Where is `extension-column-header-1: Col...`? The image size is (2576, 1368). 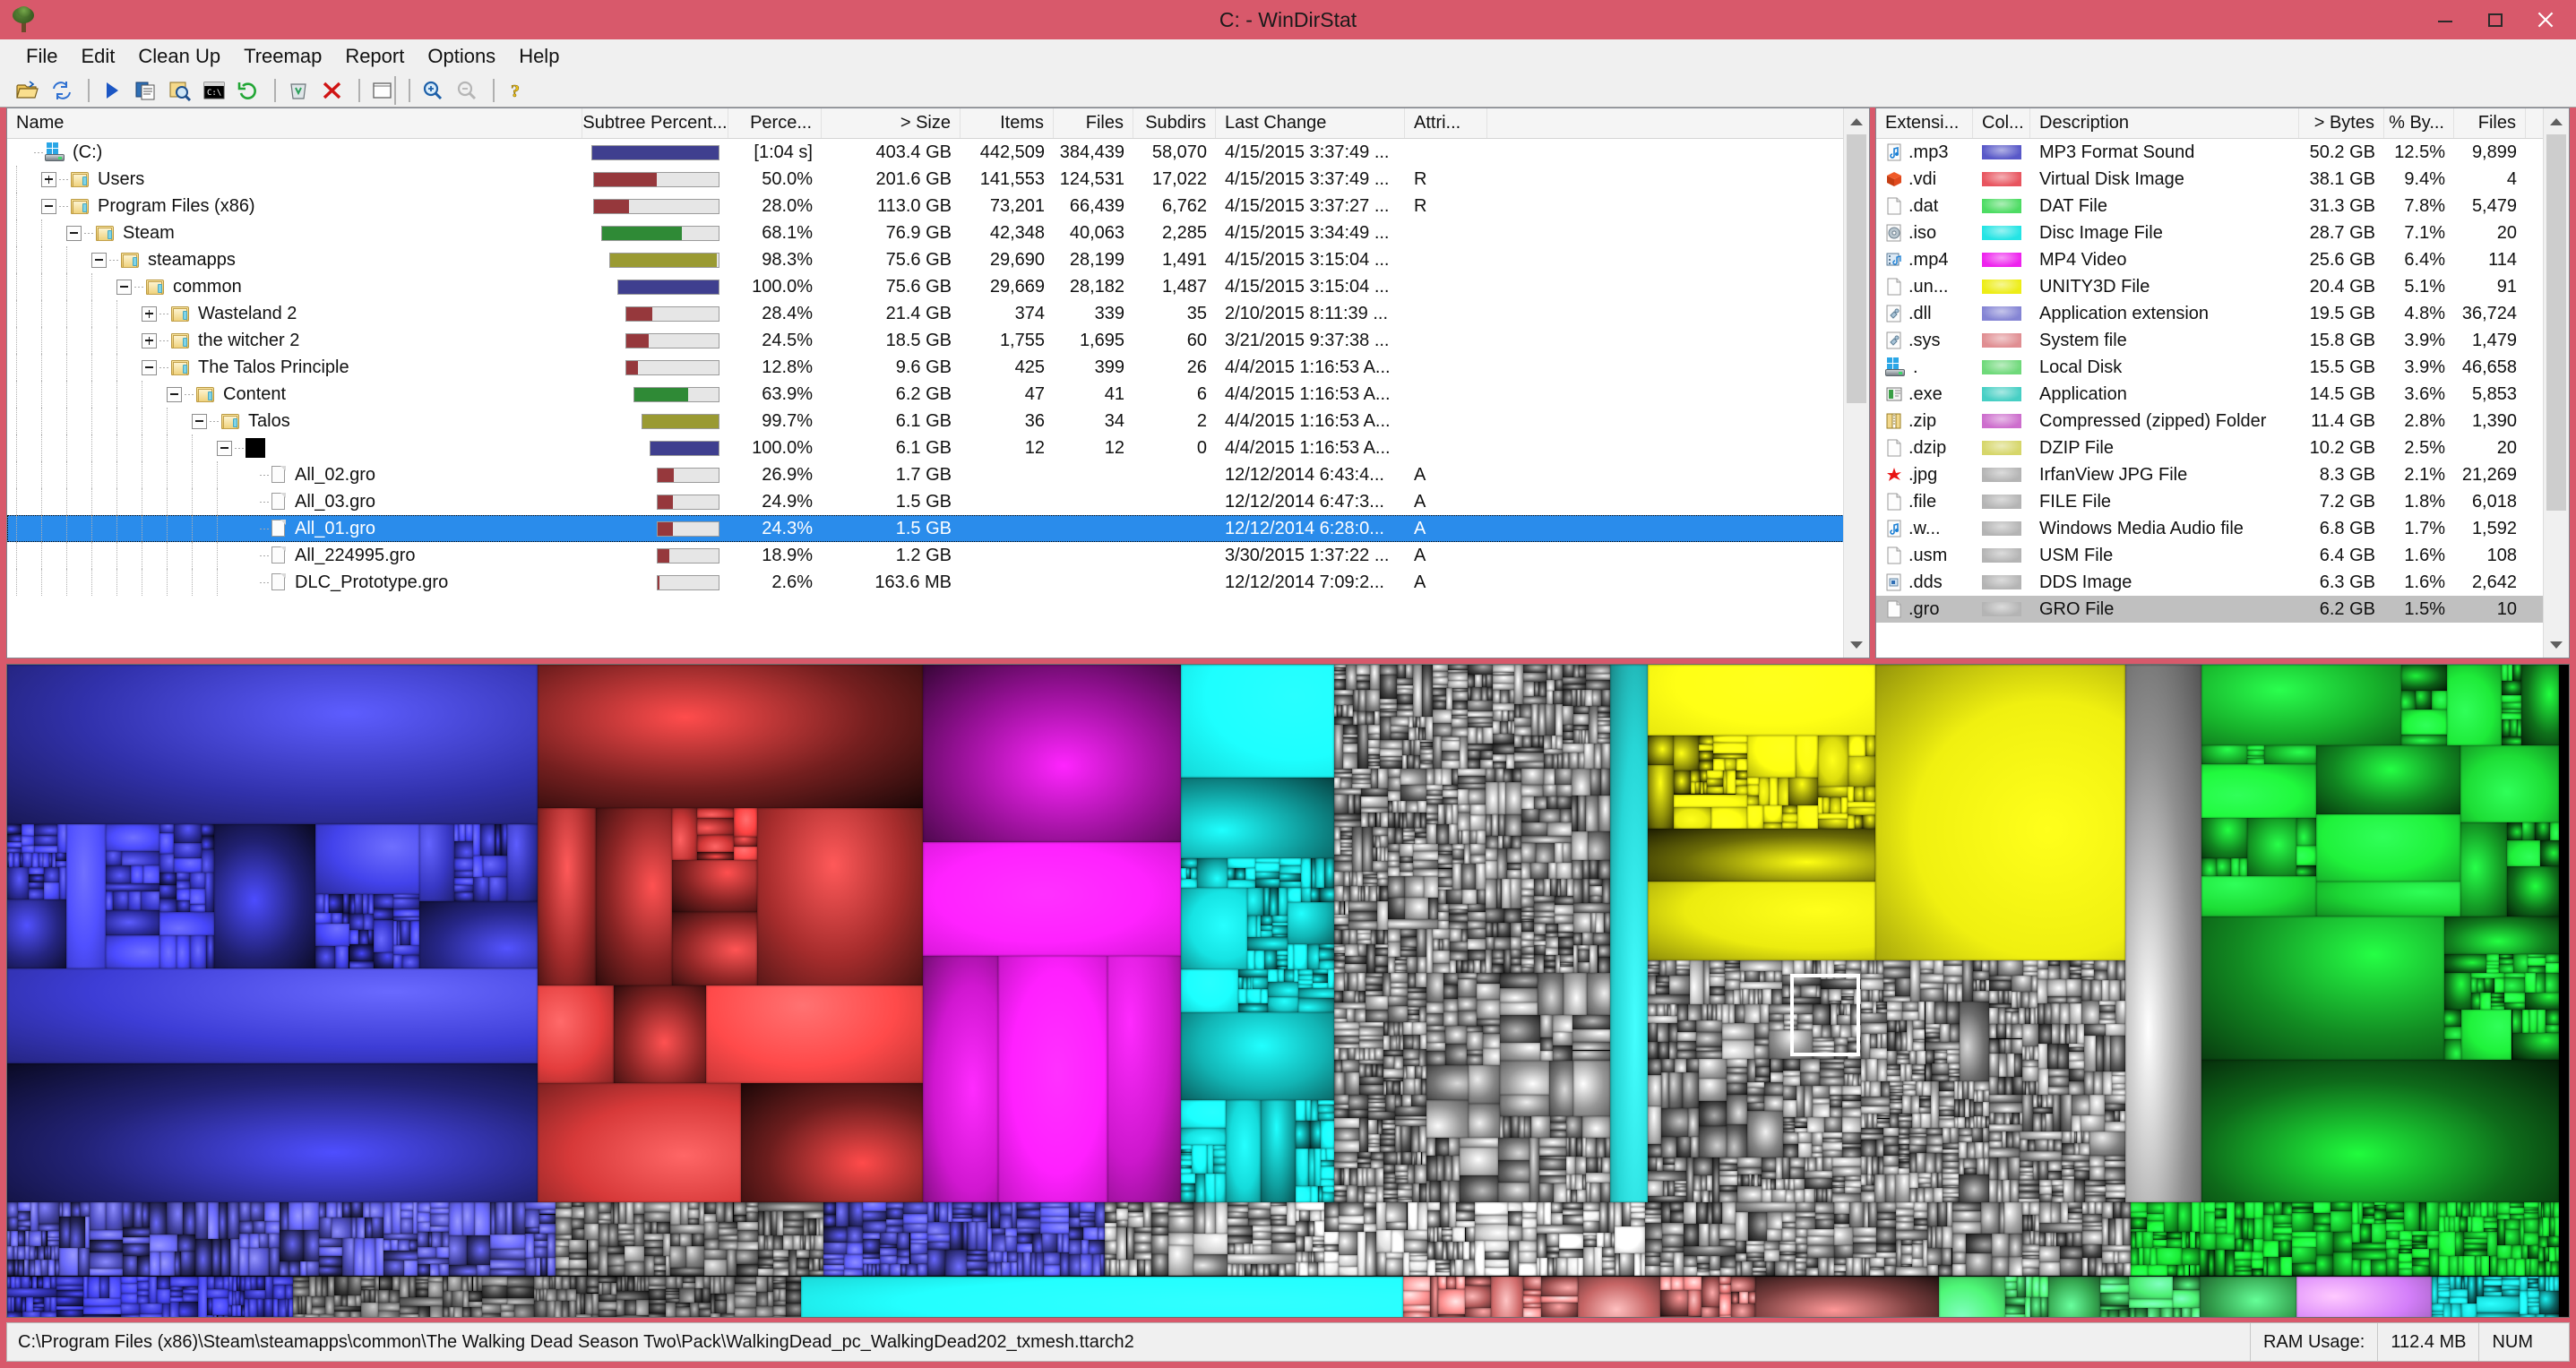
extension-column-header-1: Col... is located at coordinates (2001, 123).